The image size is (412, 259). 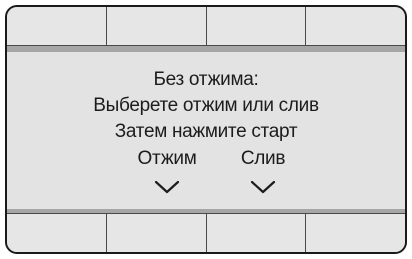 I want to click on option-spin-label: Отжим, so click(x=167, y=158).